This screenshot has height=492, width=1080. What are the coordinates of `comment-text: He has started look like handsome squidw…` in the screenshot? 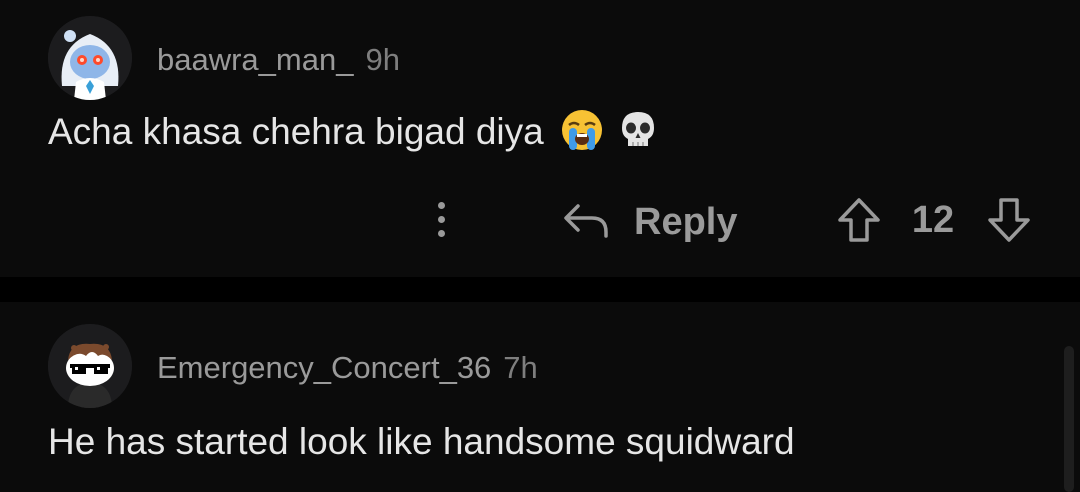 It's located at (421, 441).